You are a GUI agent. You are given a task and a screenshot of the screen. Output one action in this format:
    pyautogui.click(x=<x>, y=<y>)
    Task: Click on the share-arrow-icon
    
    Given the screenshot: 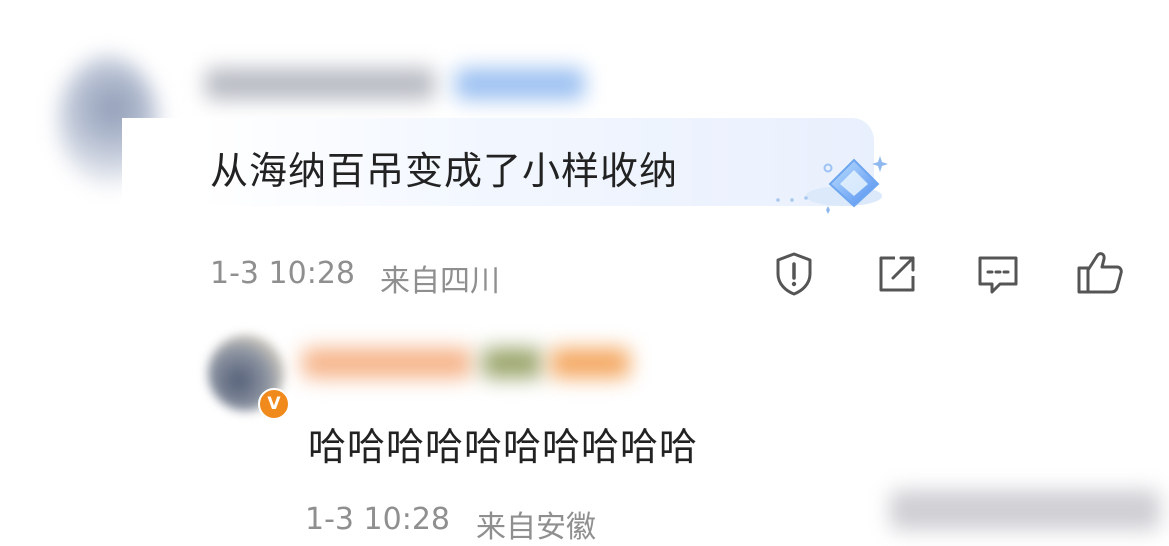 What is the action you would take?
    pyautogui.click(x=897, y=274)
    